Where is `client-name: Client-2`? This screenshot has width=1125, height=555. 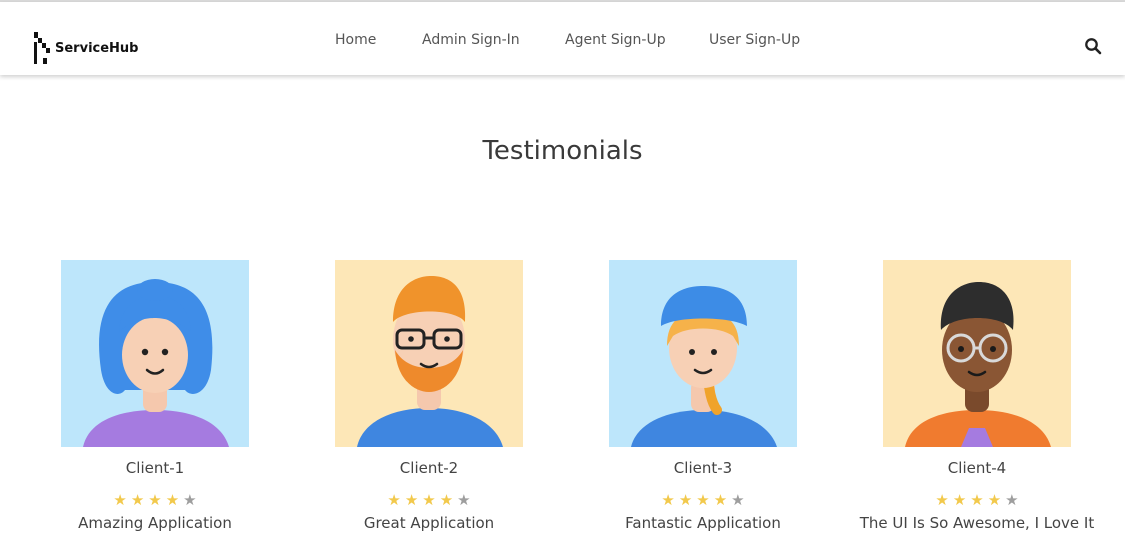
client-name: Client-2 is located at coordinates (429, 468).